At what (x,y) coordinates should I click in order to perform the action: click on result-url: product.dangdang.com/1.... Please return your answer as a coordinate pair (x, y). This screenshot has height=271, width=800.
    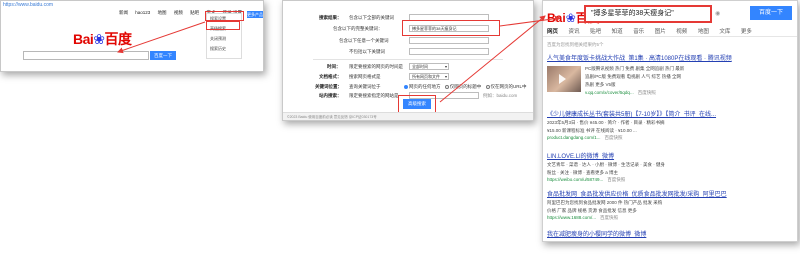
    Looking at the image, I should click on (574, 137).